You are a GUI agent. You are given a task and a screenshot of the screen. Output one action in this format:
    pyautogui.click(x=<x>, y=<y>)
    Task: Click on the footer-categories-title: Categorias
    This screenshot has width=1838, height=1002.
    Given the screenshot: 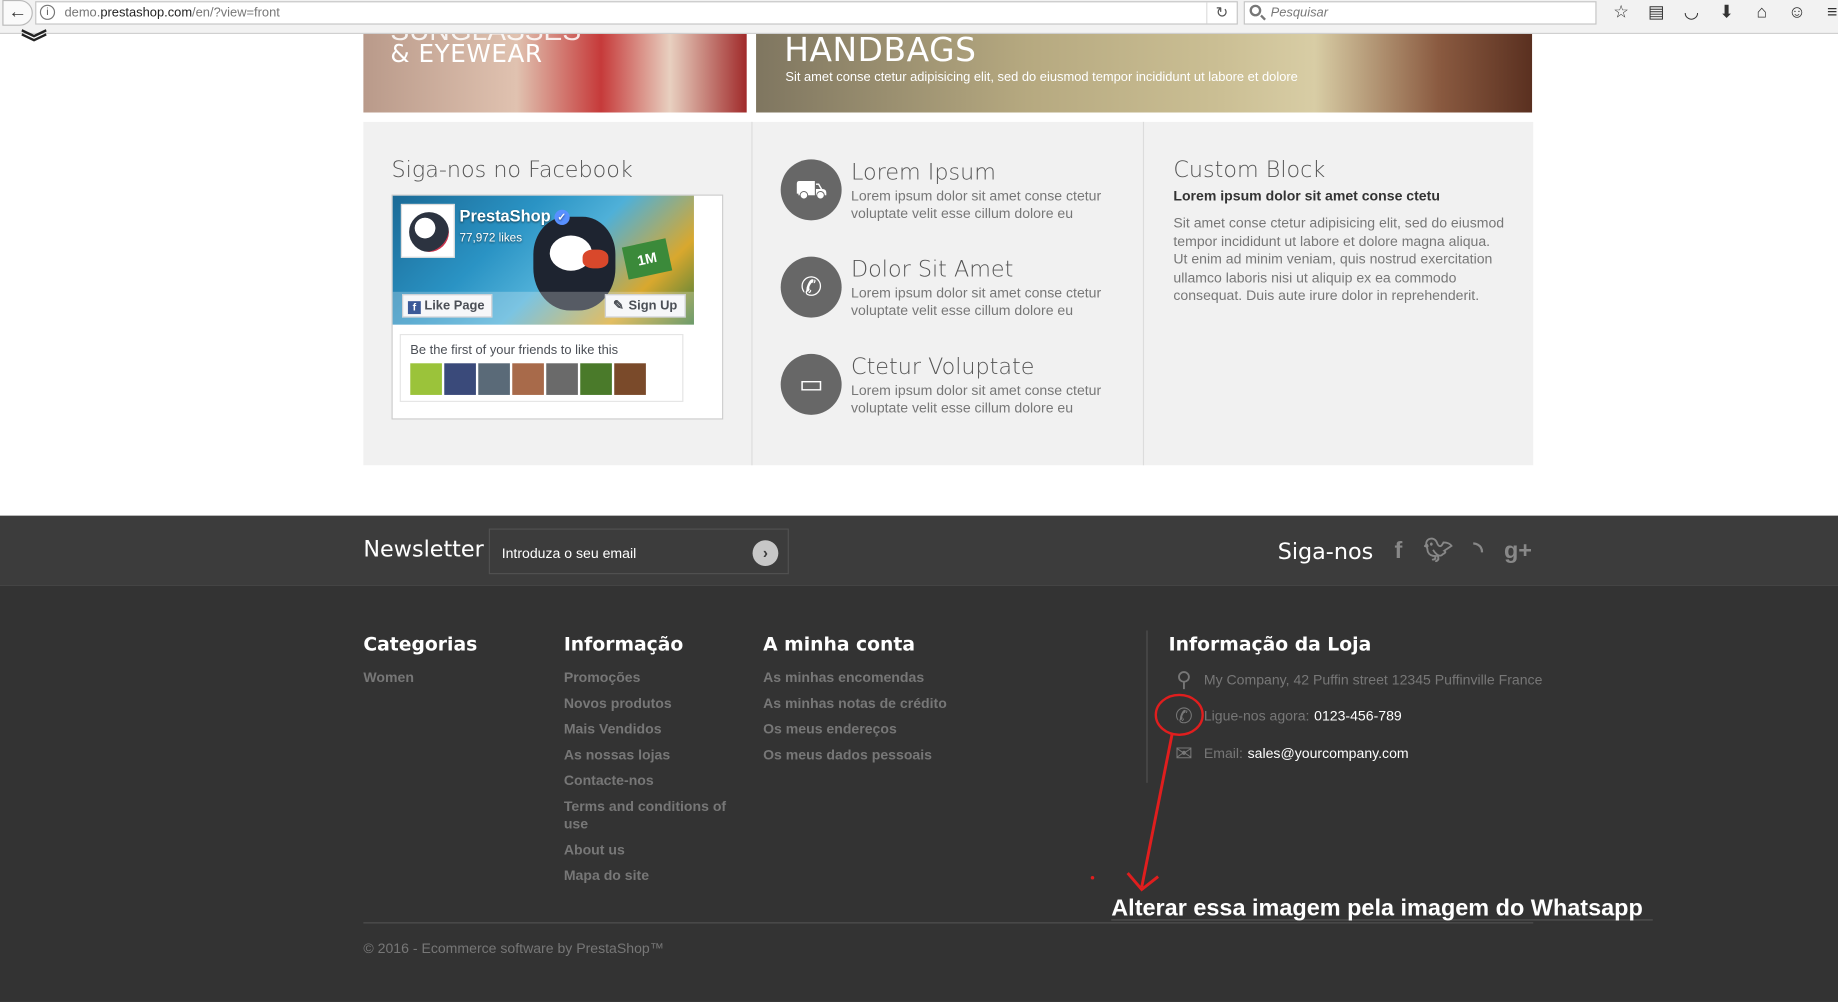 What is the action you would take?
    pyautogui.click(x=420, y=644)
    